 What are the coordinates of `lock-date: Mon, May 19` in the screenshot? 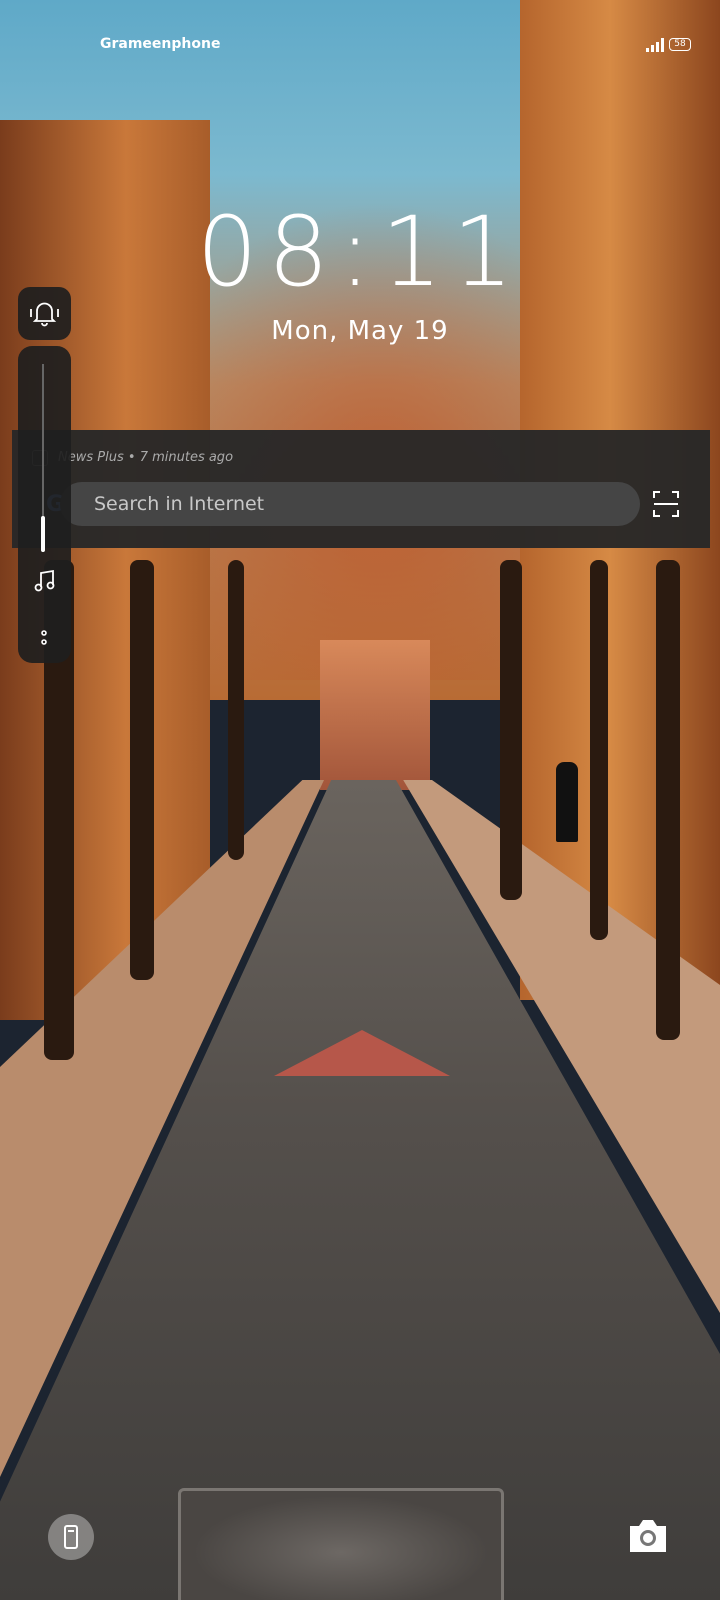 It's located at (360, 331).